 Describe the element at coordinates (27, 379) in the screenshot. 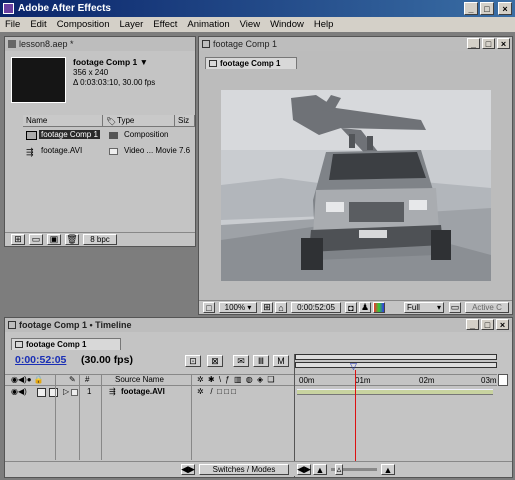

I see `av-features-icons: ◉◀)● 🔒` at that location.